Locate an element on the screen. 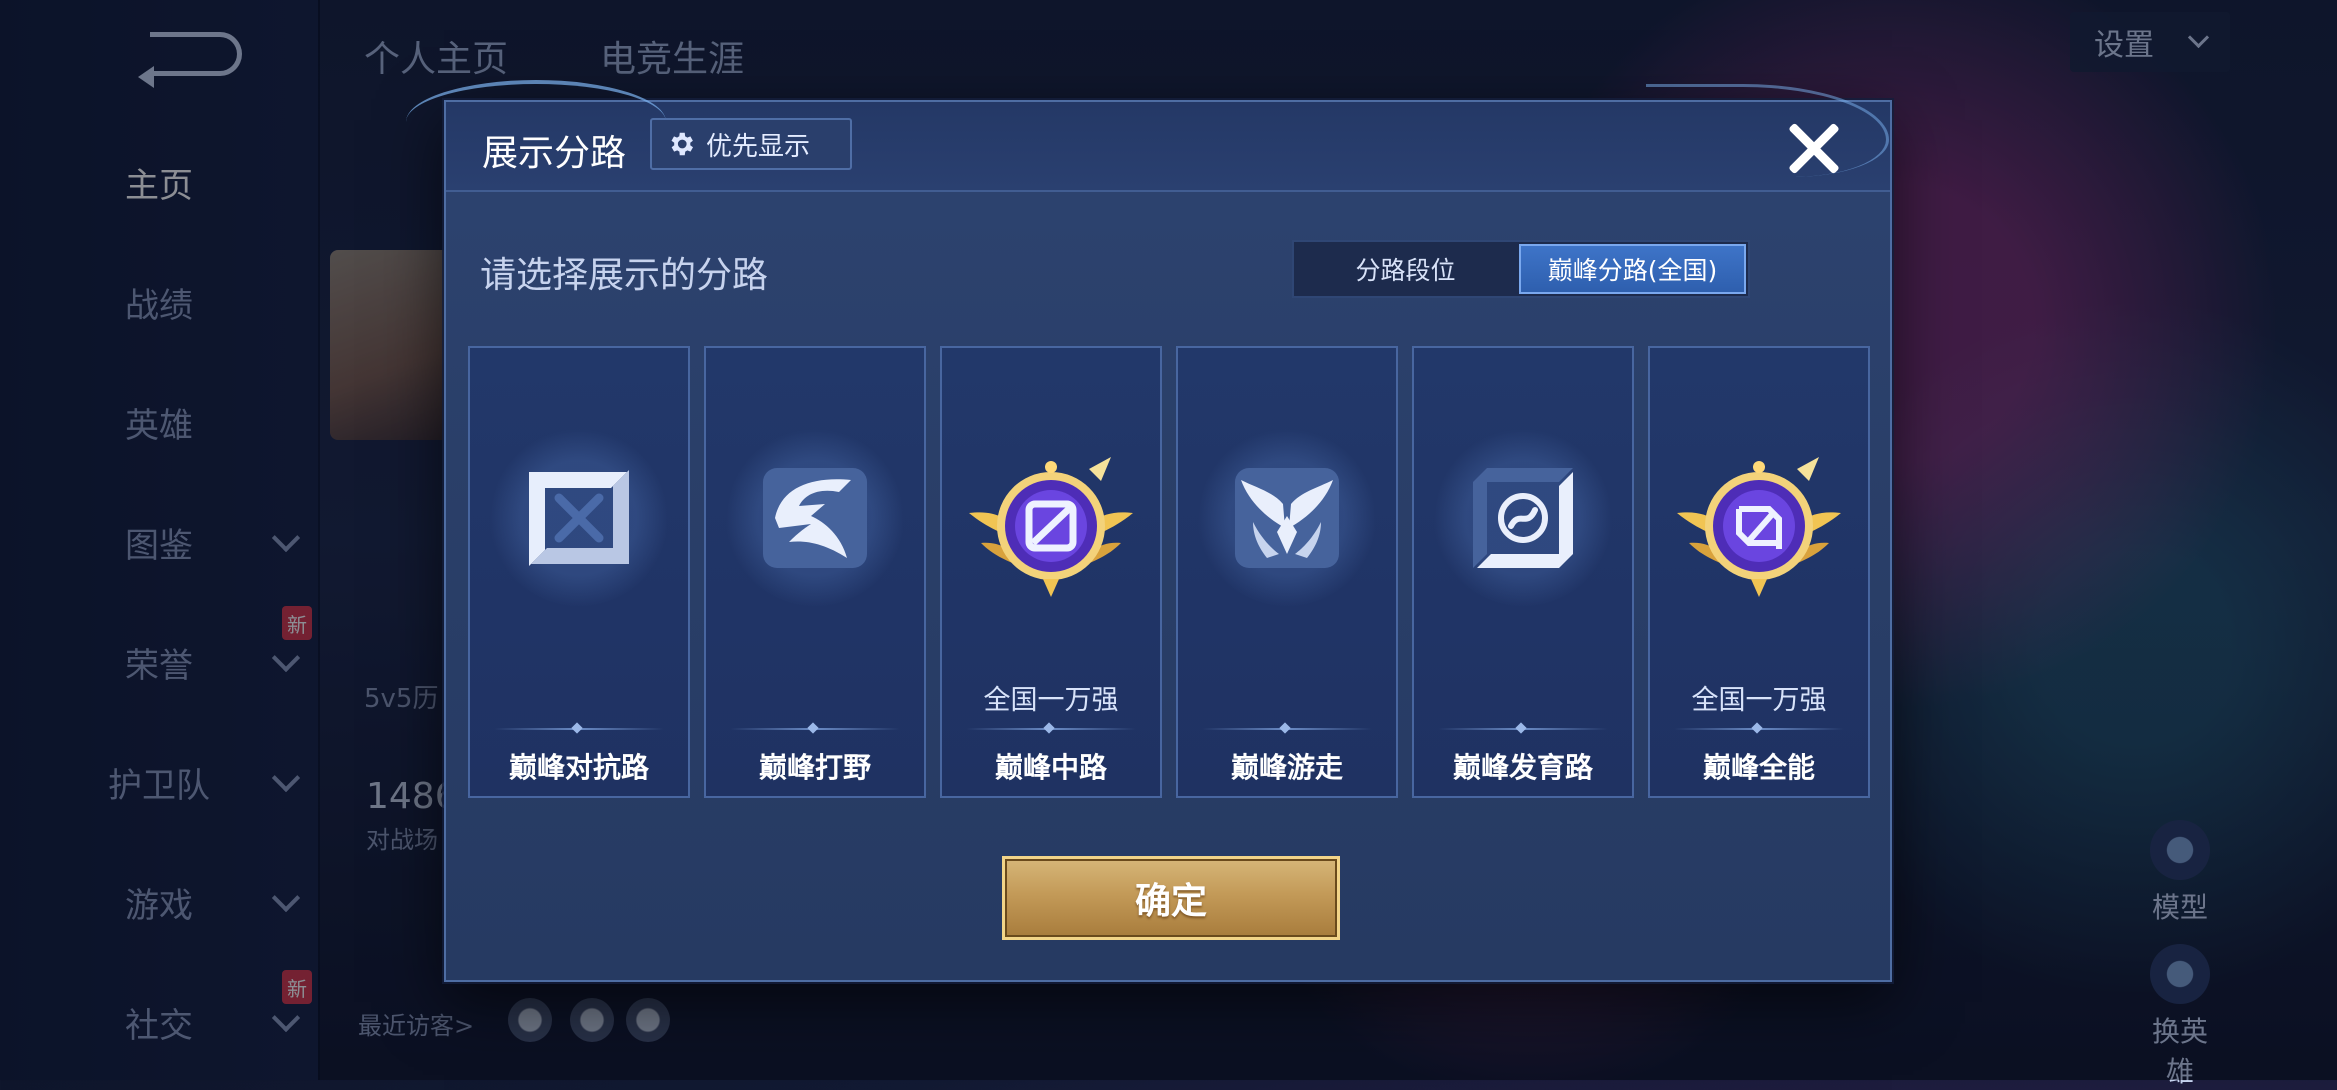 The height and width of the screenshot is (1090, 2337). lane-card: 巅峰对抗路 is located at coordinates (579, 572).